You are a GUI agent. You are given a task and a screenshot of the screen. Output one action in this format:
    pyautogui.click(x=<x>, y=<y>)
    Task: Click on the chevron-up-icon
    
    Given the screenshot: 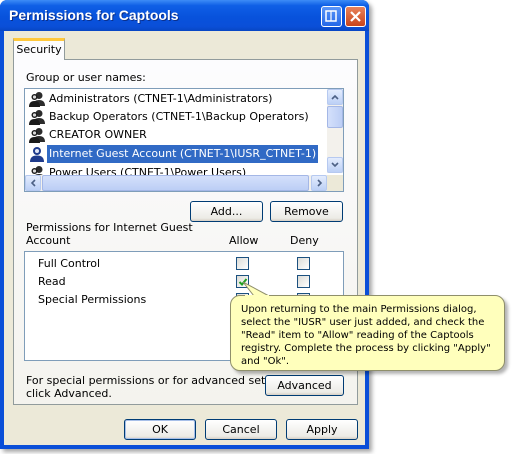 What is the action you would take?
    pyautogui.click(x=335, y=97)
    